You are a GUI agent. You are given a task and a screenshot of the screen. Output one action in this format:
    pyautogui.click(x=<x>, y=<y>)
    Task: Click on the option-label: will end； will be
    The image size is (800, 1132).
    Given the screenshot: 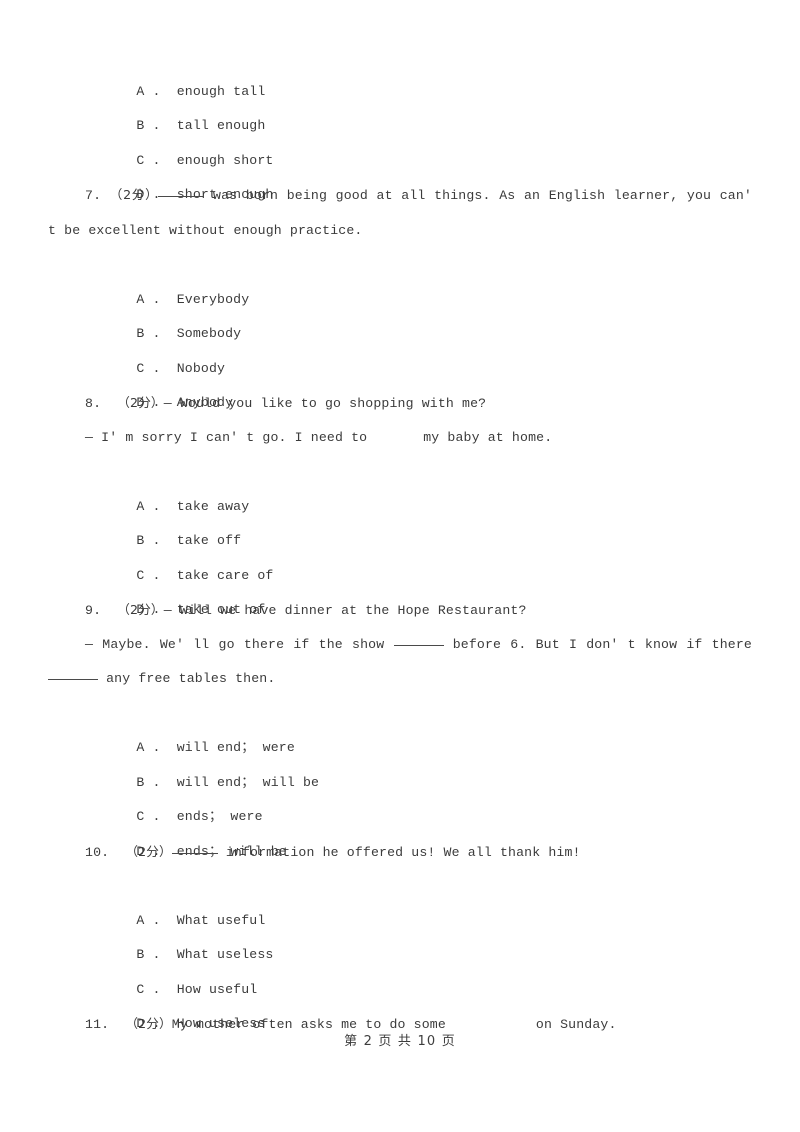 What is the action you would take?
    pyautogui.click(x=248, y=782)
    